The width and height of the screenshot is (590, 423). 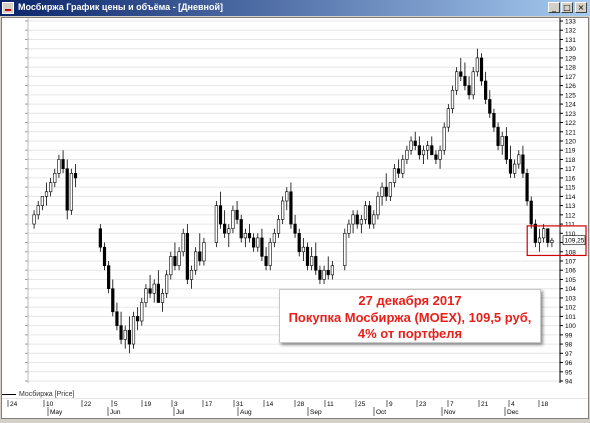 I want to click on y-tick-label: 97, so click(x=569, y=354).